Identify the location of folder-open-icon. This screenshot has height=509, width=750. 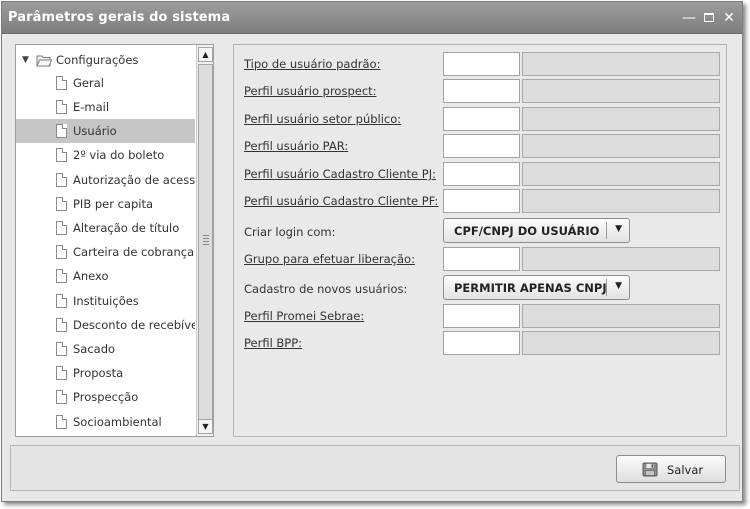
(44, 60).